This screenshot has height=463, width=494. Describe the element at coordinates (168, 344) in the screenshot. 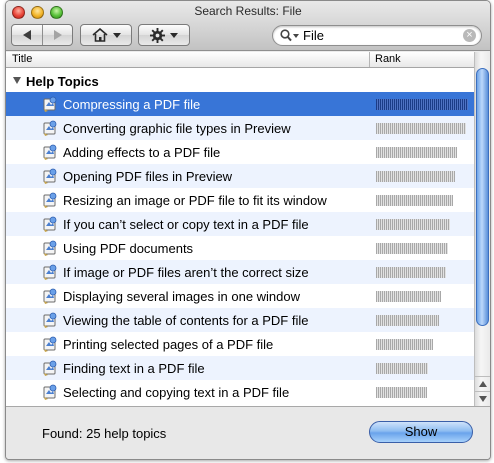

I see `list-item-label: Printing selected pages of a PDF file` at that location.